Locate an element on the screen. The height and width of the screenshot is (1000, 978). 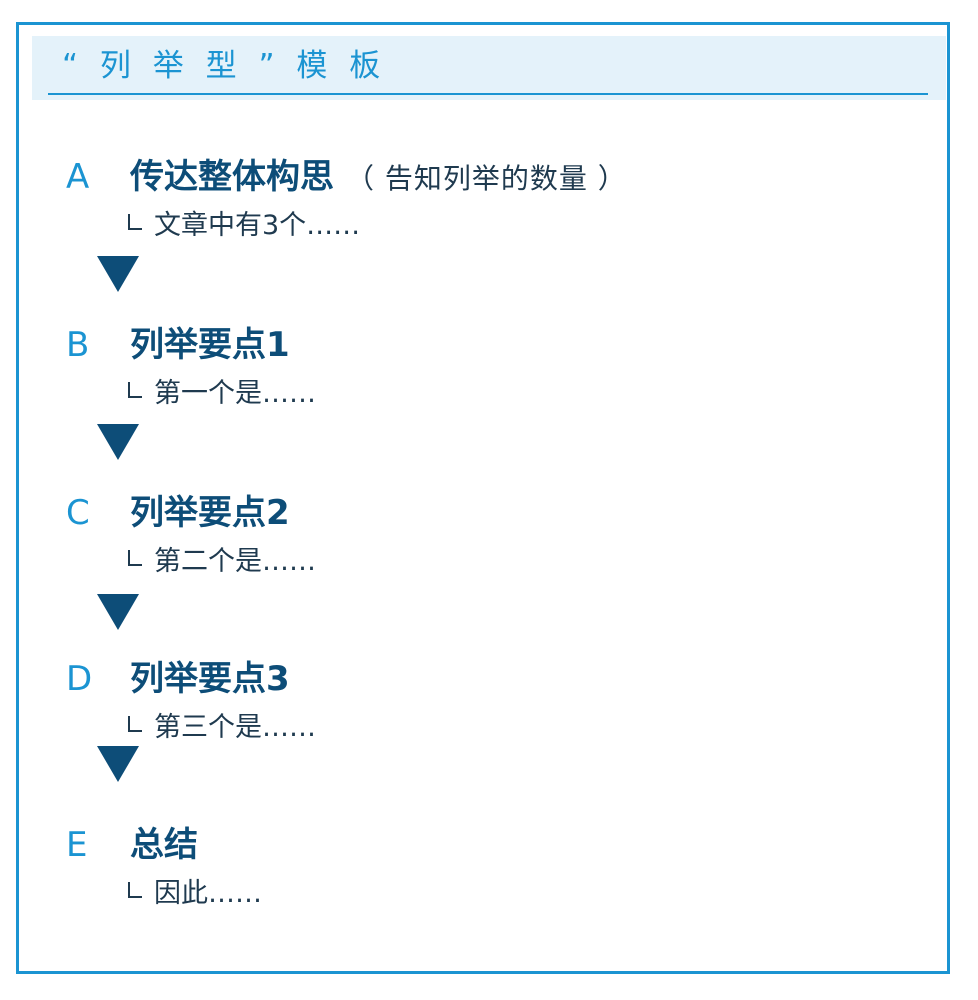
step-heading-row: 列举要点3 is located at coordinates (210, 679).